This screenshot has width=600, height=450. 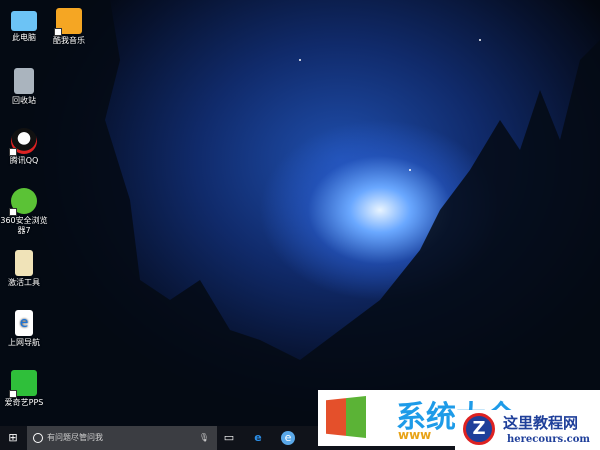 What do you see at coordinates (24, 323) in the screenshot?
I see `ie-file-icon: e` at bounding box center [24, 323].